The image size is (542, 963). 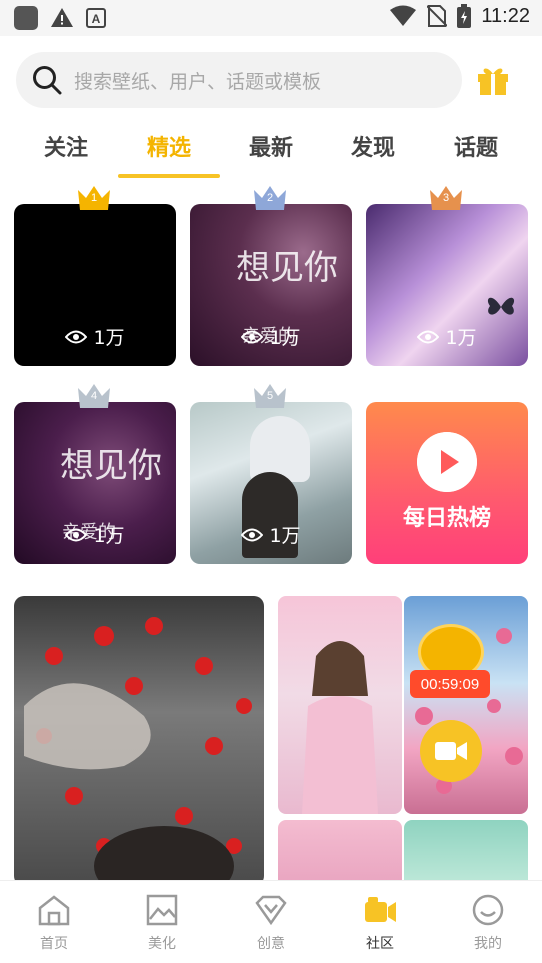 I want to click on figure-shape, so click(x=280, y=449).